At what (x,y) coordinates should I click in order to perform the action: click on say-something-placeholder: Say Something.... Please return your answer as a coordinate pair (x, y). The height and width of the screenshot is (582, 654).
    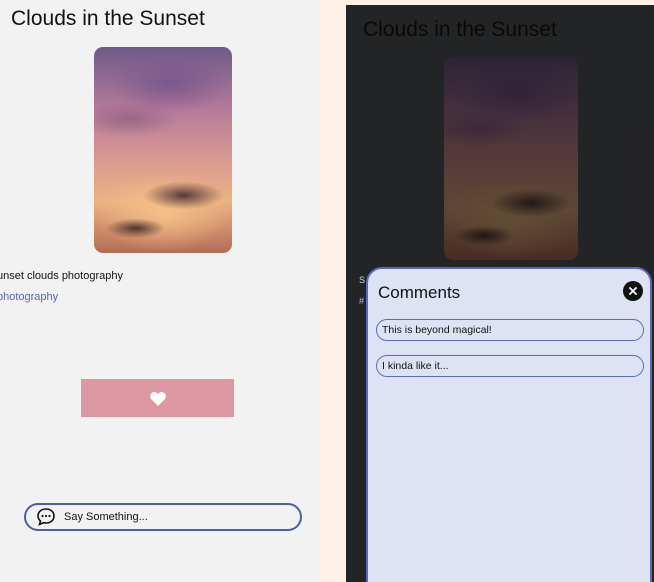
    Looking at the image, I should click on (106, 517).